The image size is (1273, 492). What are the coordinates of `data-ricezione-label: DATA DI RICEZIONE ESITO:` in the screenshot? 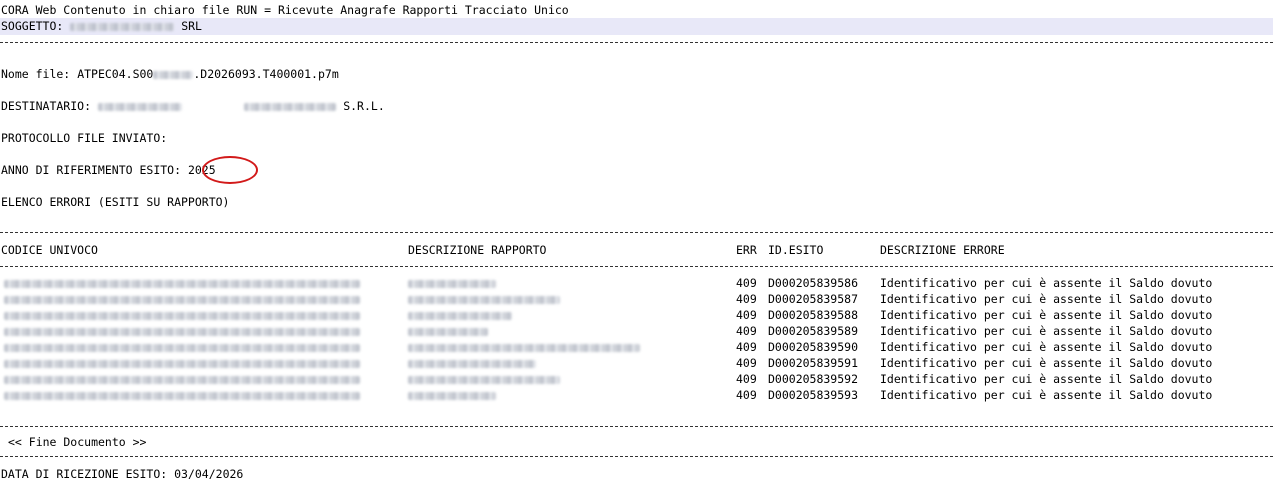 It's located at (84, 474).